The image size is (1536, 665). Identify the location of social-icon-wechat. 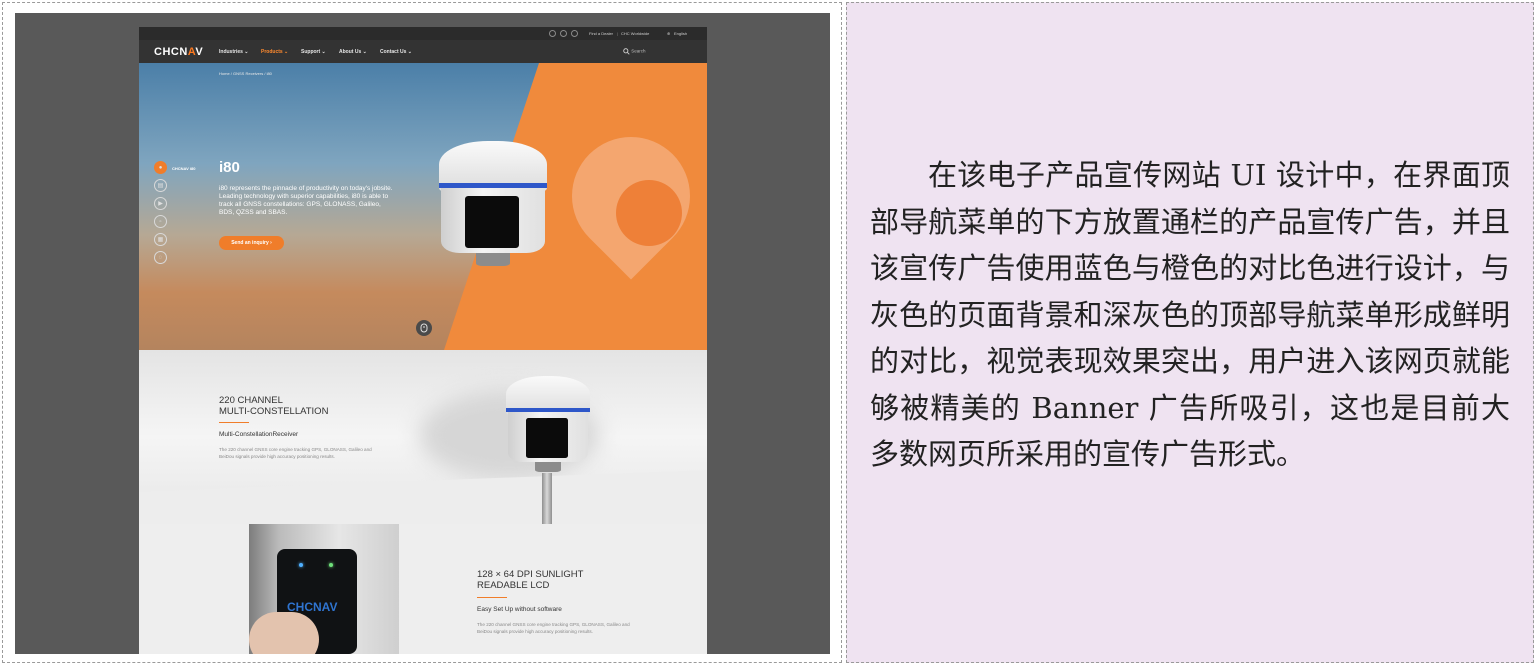
(563, 33).